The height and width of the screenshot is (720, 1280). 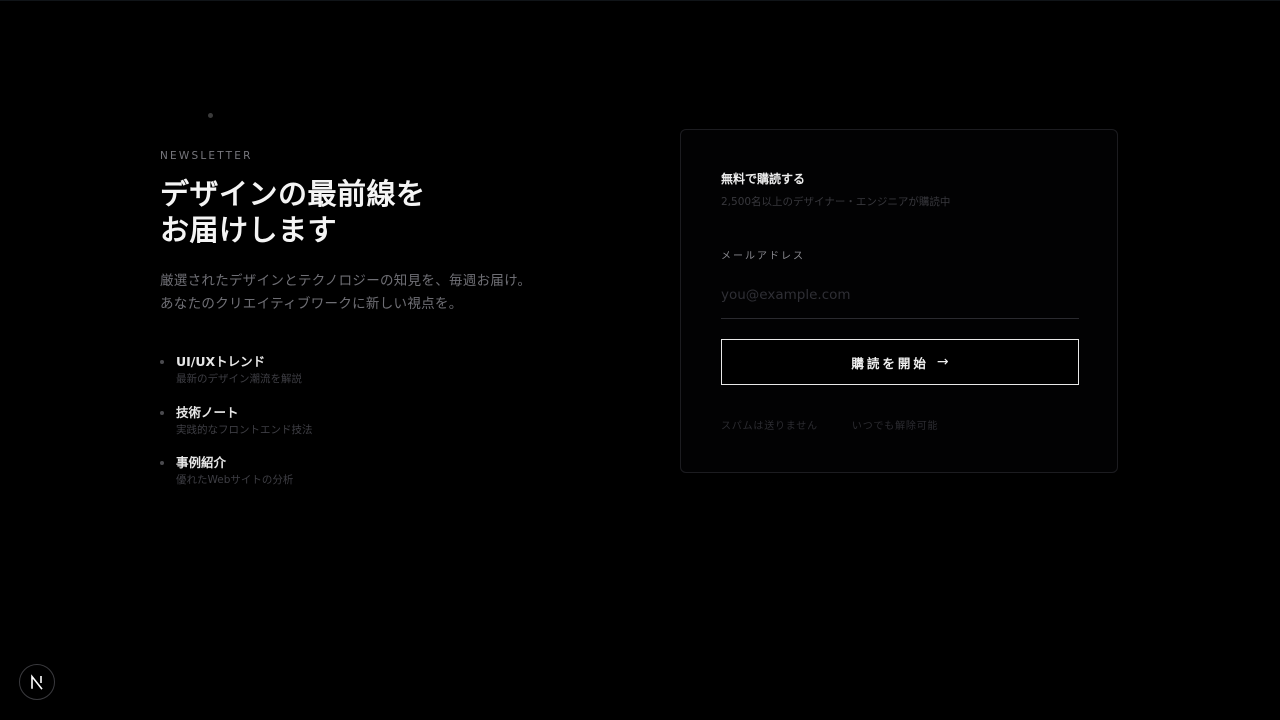 What do you see at coordinates (390, 212) in the screenshot?
I see `page-title: デザインの最前線を お届けします` at bounding box center [390, 212].